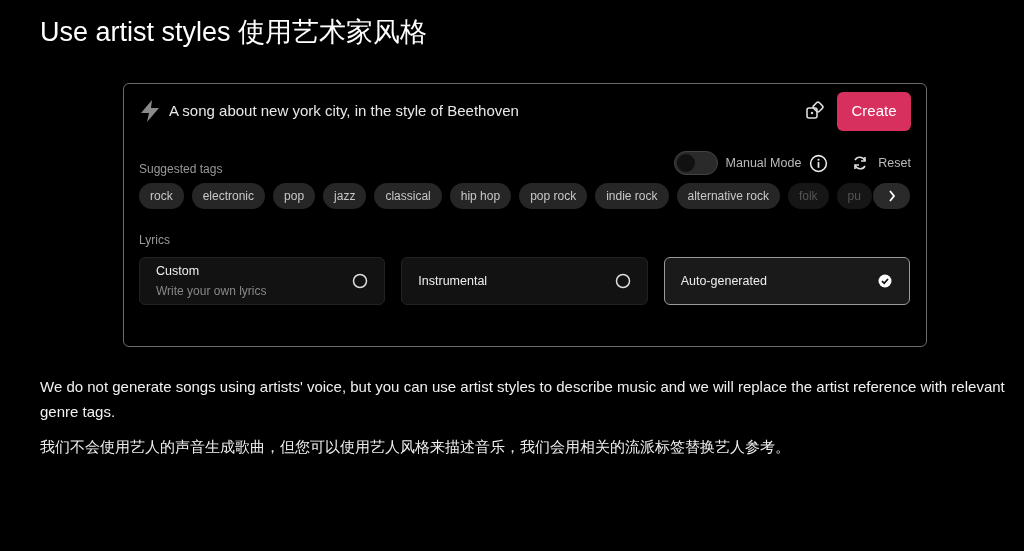 This screenshot has height=551, width=1024. What do you see at coordinates (723, 281) in the screenshot?
I see `option-title: Auto-generated` at bounding box center [723, 281].